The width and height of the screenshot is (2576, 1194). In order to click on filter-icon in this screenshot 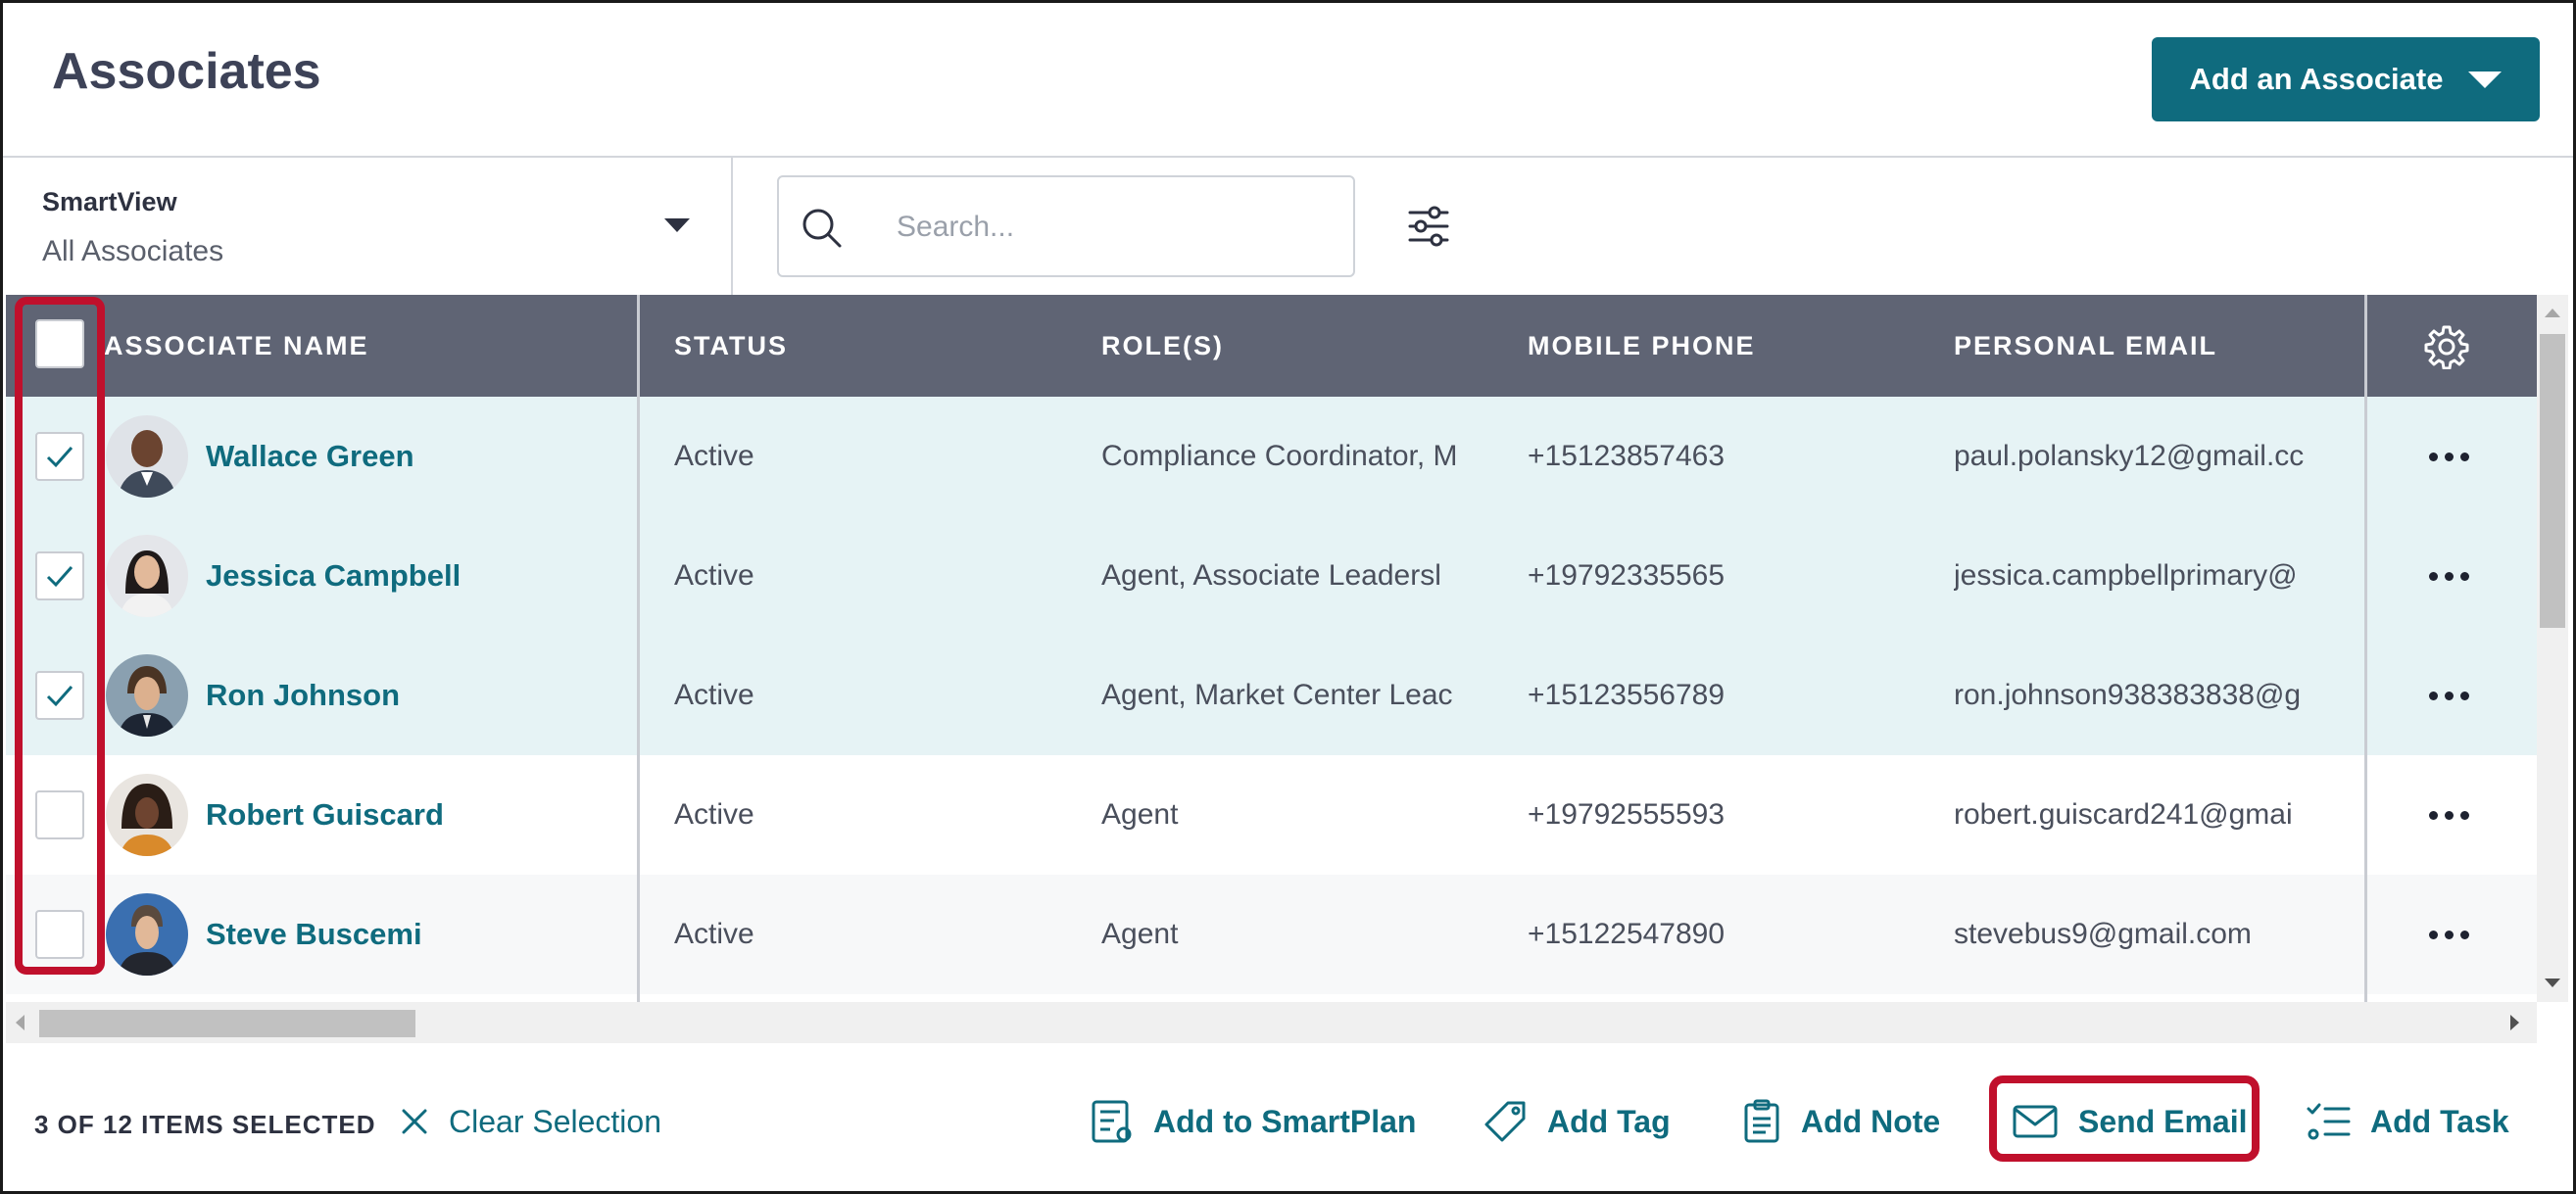, I will do `click(1428, 226)`.